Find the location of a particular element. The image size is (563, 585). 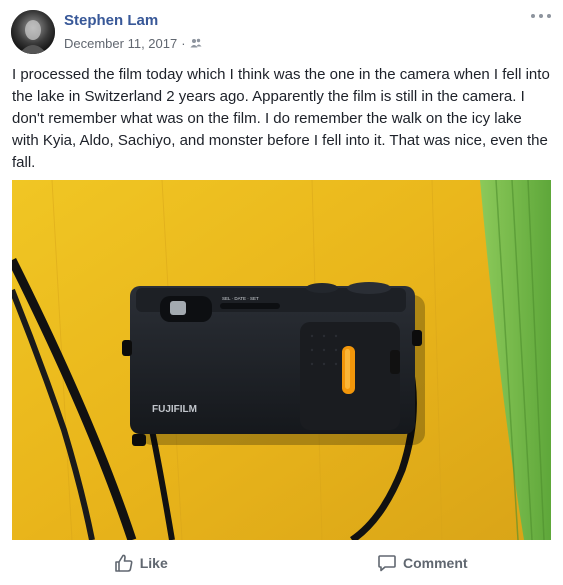

friends-icon is located at coordinates (196, 43).